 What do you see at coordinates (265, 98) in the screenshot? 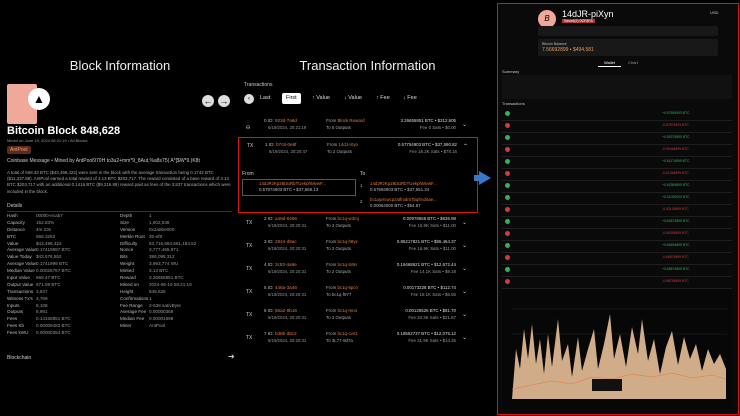
I see `pager-last: Last` at bounding box center [265, 98].